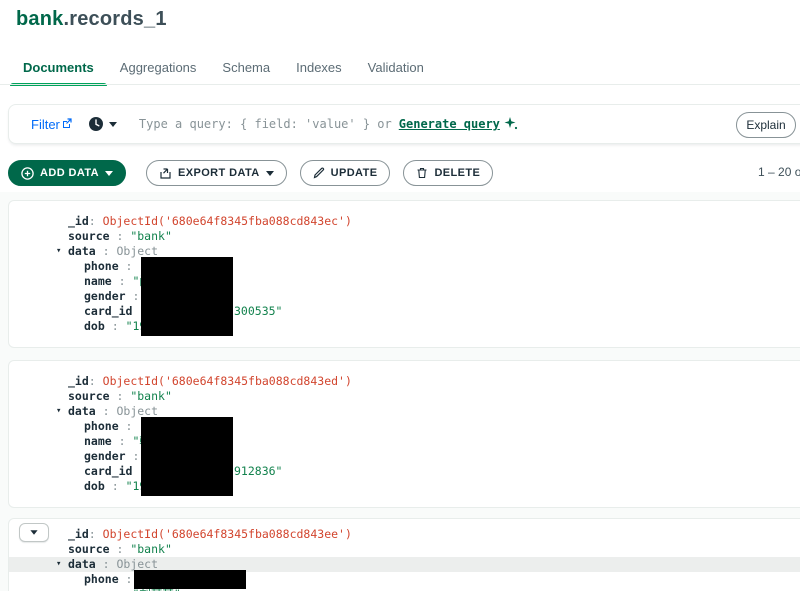 The height and width of the screenshot is (591, 800). I want to click on export-data-label: EXPORT DATA, so click(219, 173).